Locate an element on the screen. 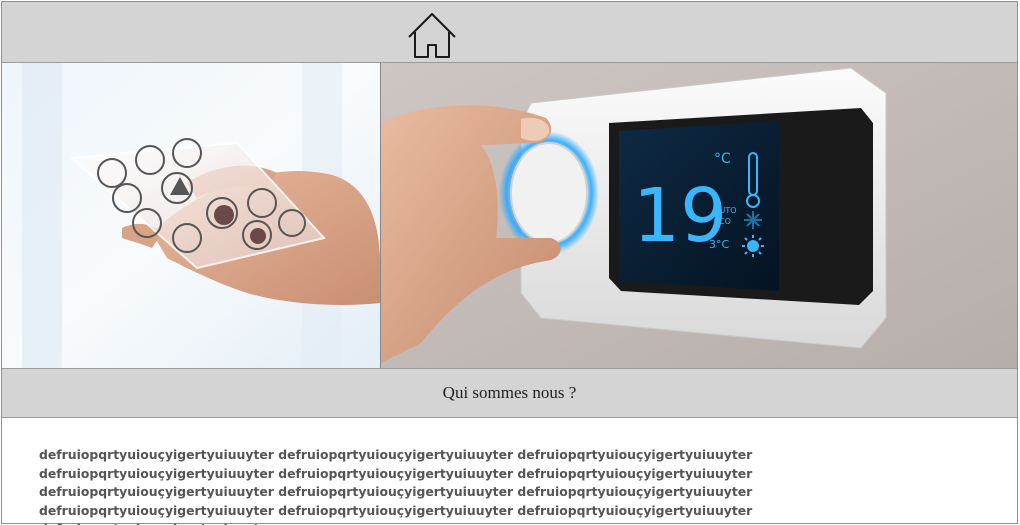 The image size is (1020, 525). thermostat-unit: °C is located at coordinates (722, 159).